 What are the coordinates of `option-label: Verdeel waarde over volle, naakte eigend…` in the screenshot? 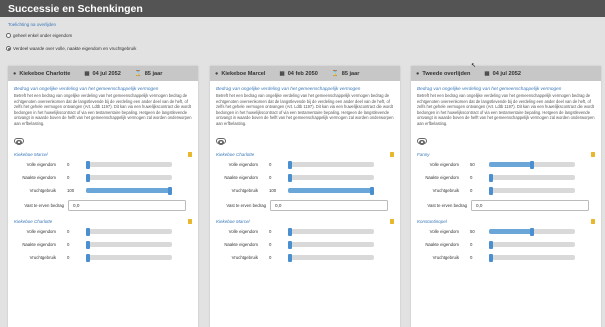 It's located at (75, 48).